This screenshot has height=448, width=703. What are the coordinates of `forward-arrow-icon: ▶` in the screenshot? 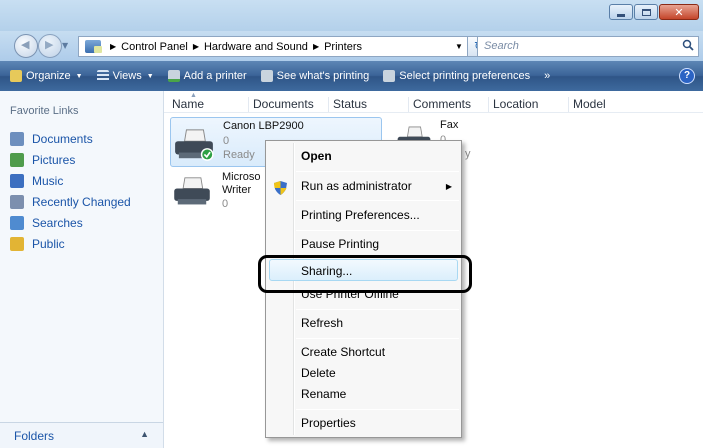 It's located at (49, 44).